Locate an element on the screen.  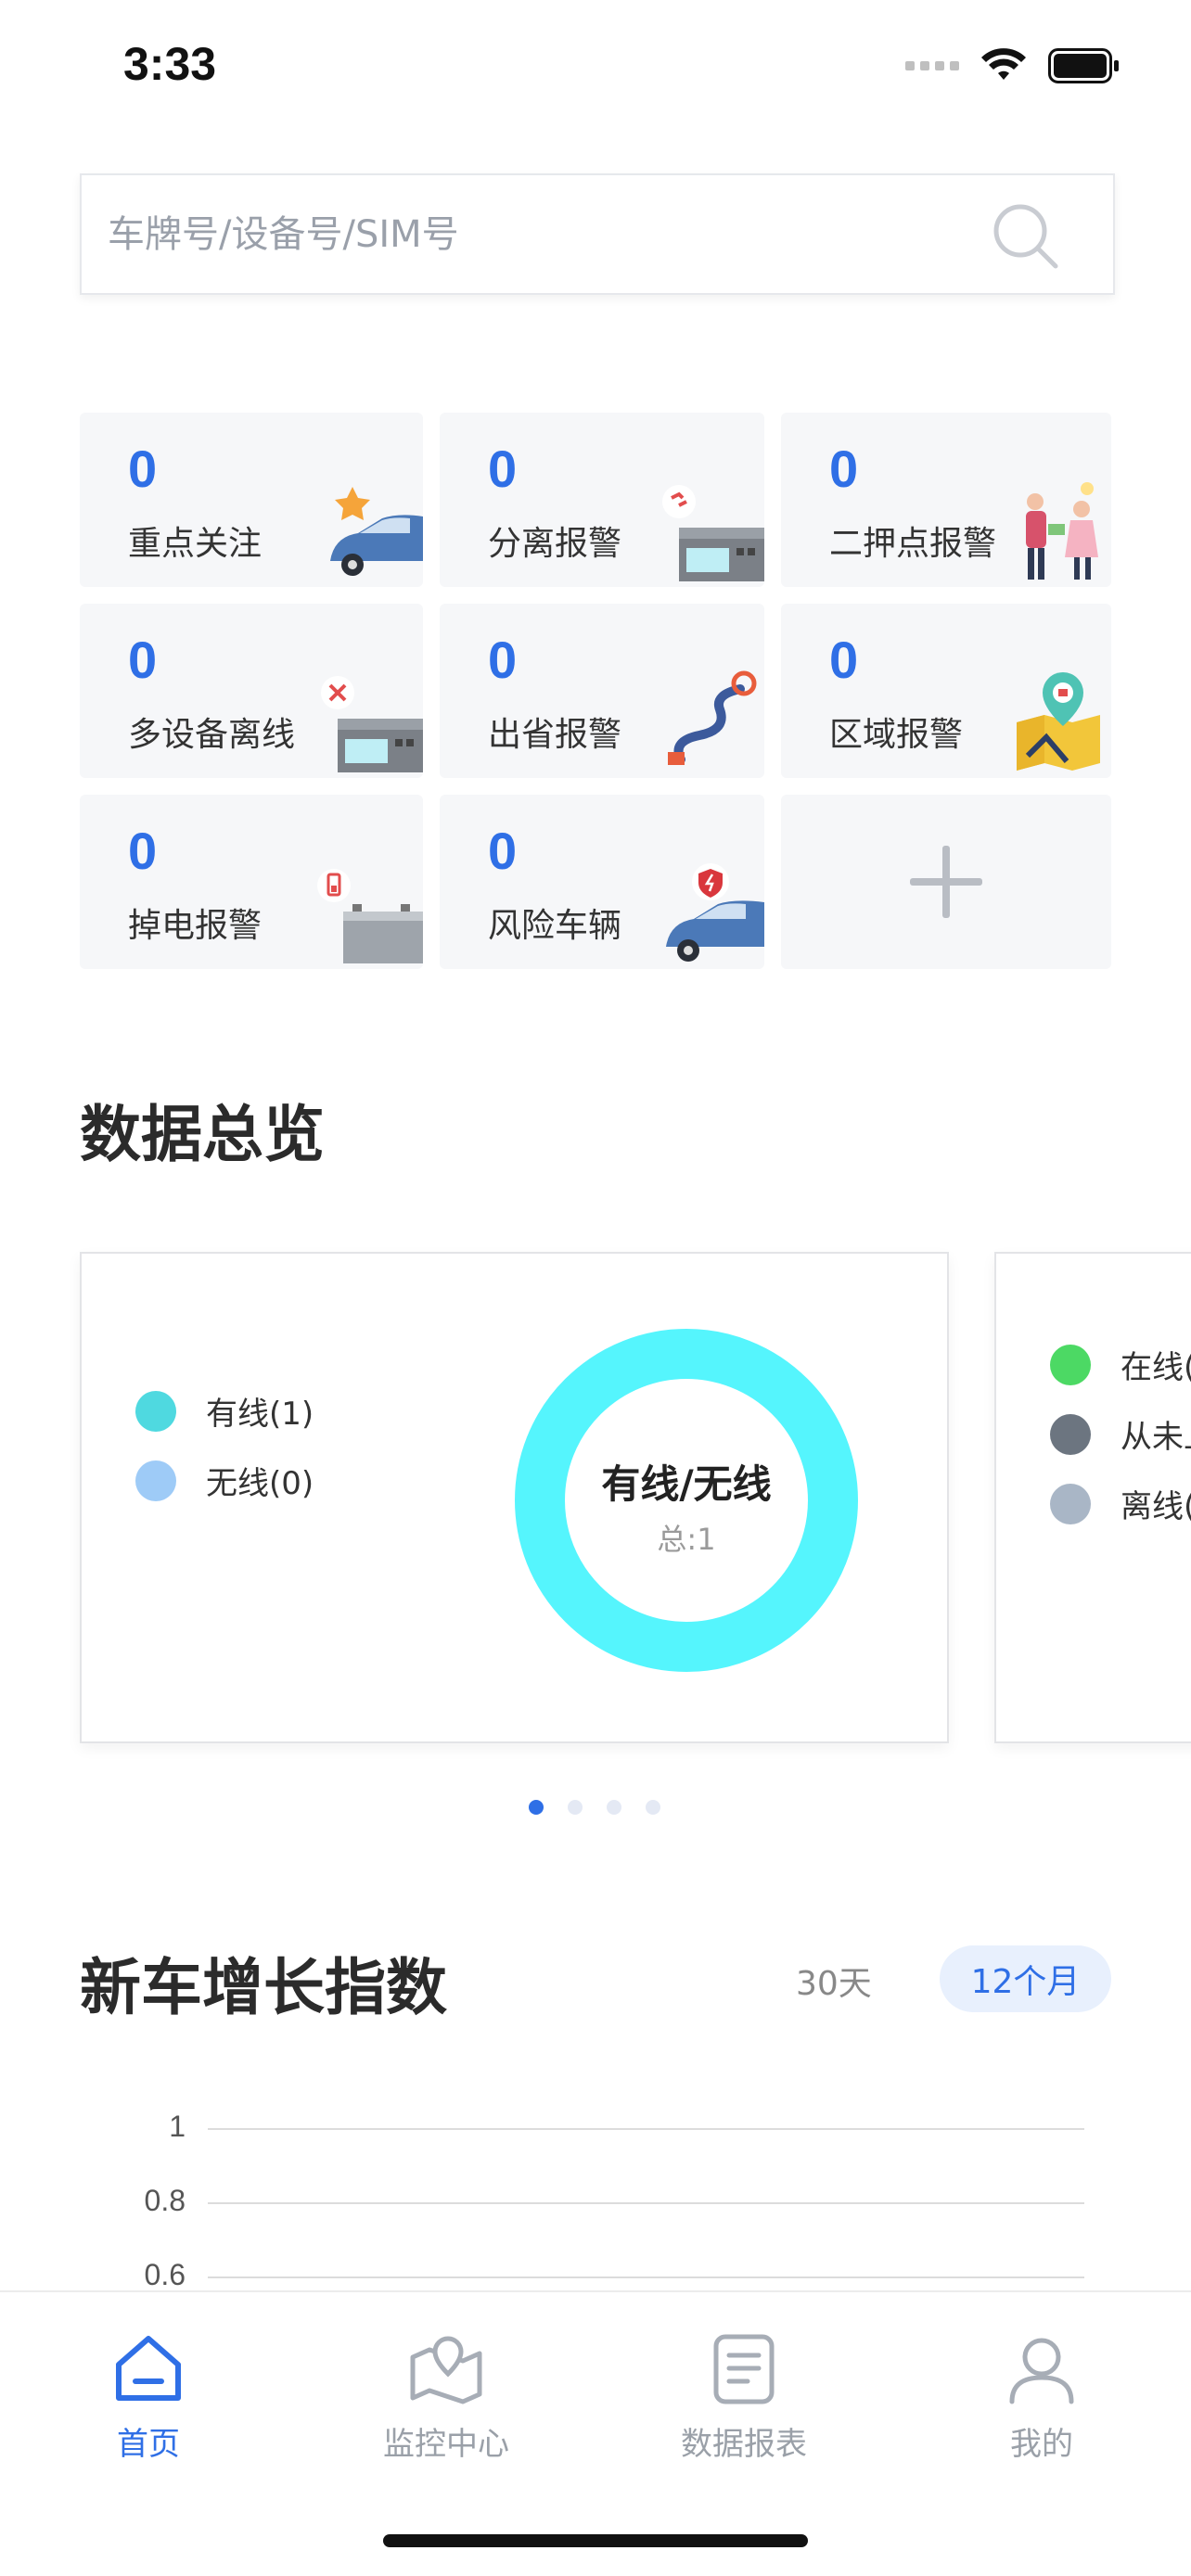
wifi-icon is located at coordinates (1003, 64).